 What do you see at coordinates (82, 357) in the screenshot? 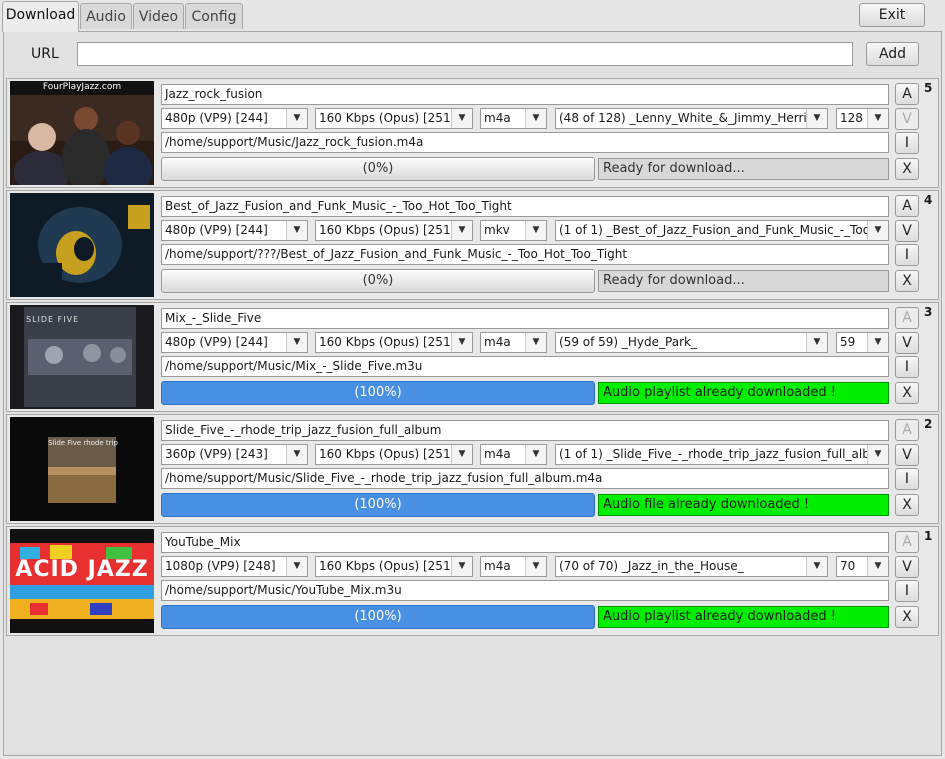
I see `thumbnail: SLIDE FIVE` at bounding box center [82, 357].